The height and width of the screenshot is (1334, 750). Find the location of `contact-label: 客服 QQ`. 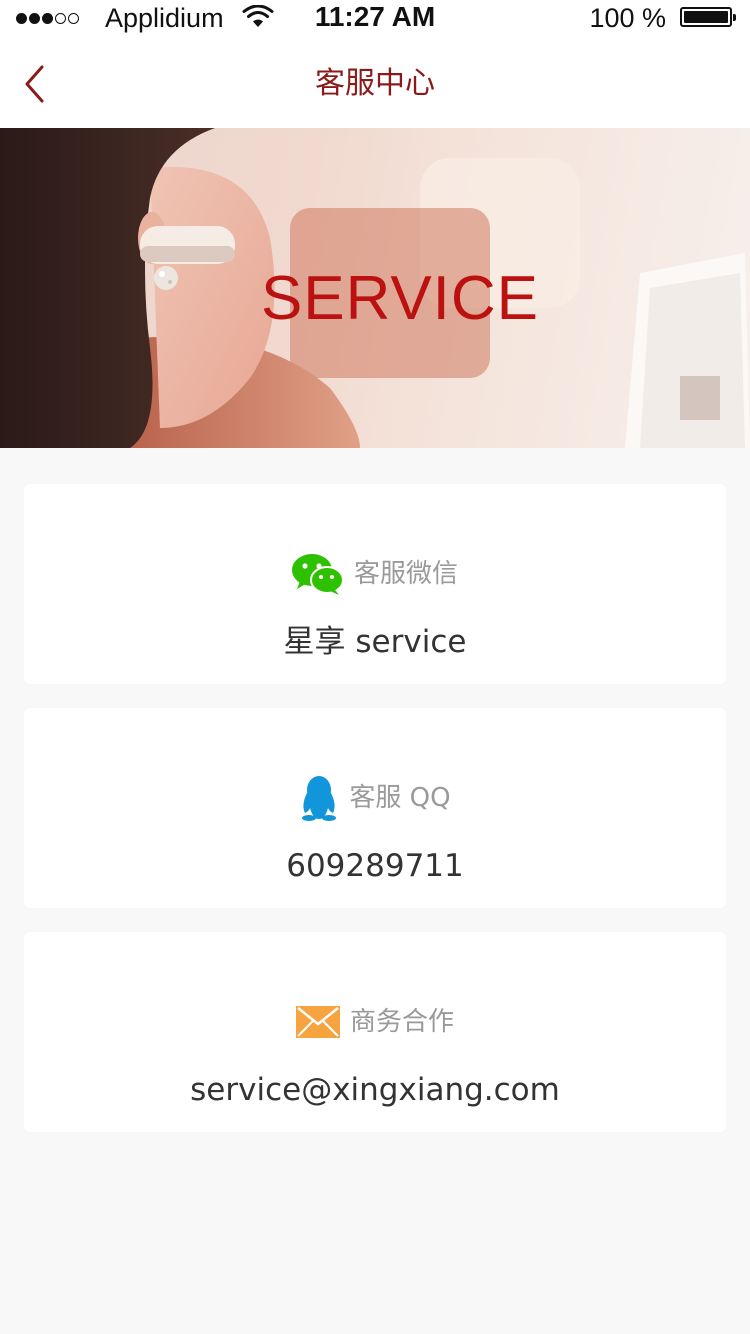

contact-label: 客服 QQ is located at coordinates (400, 798).